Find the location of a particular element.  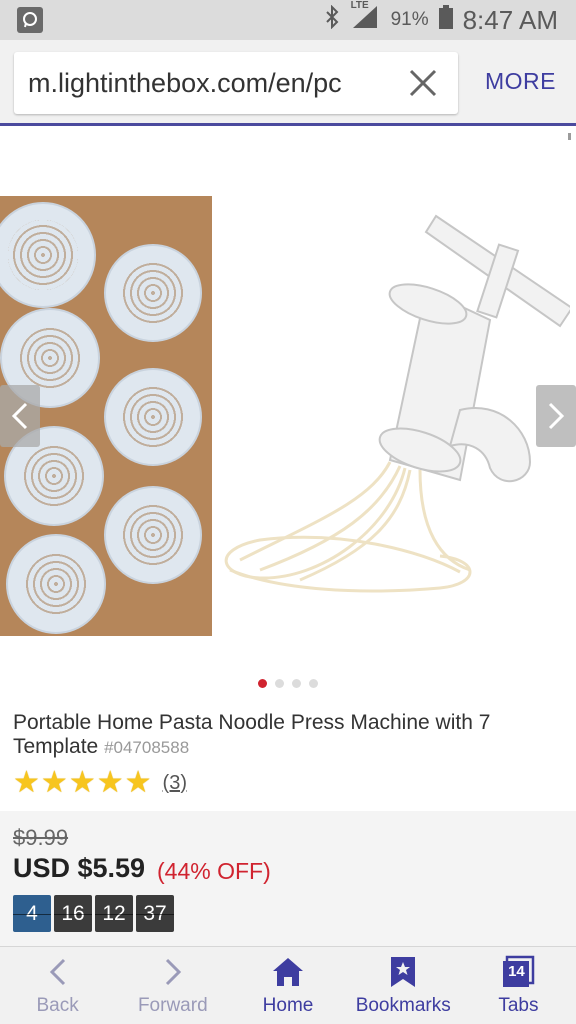

home-label: Home is located at coordinates (288, 1005).